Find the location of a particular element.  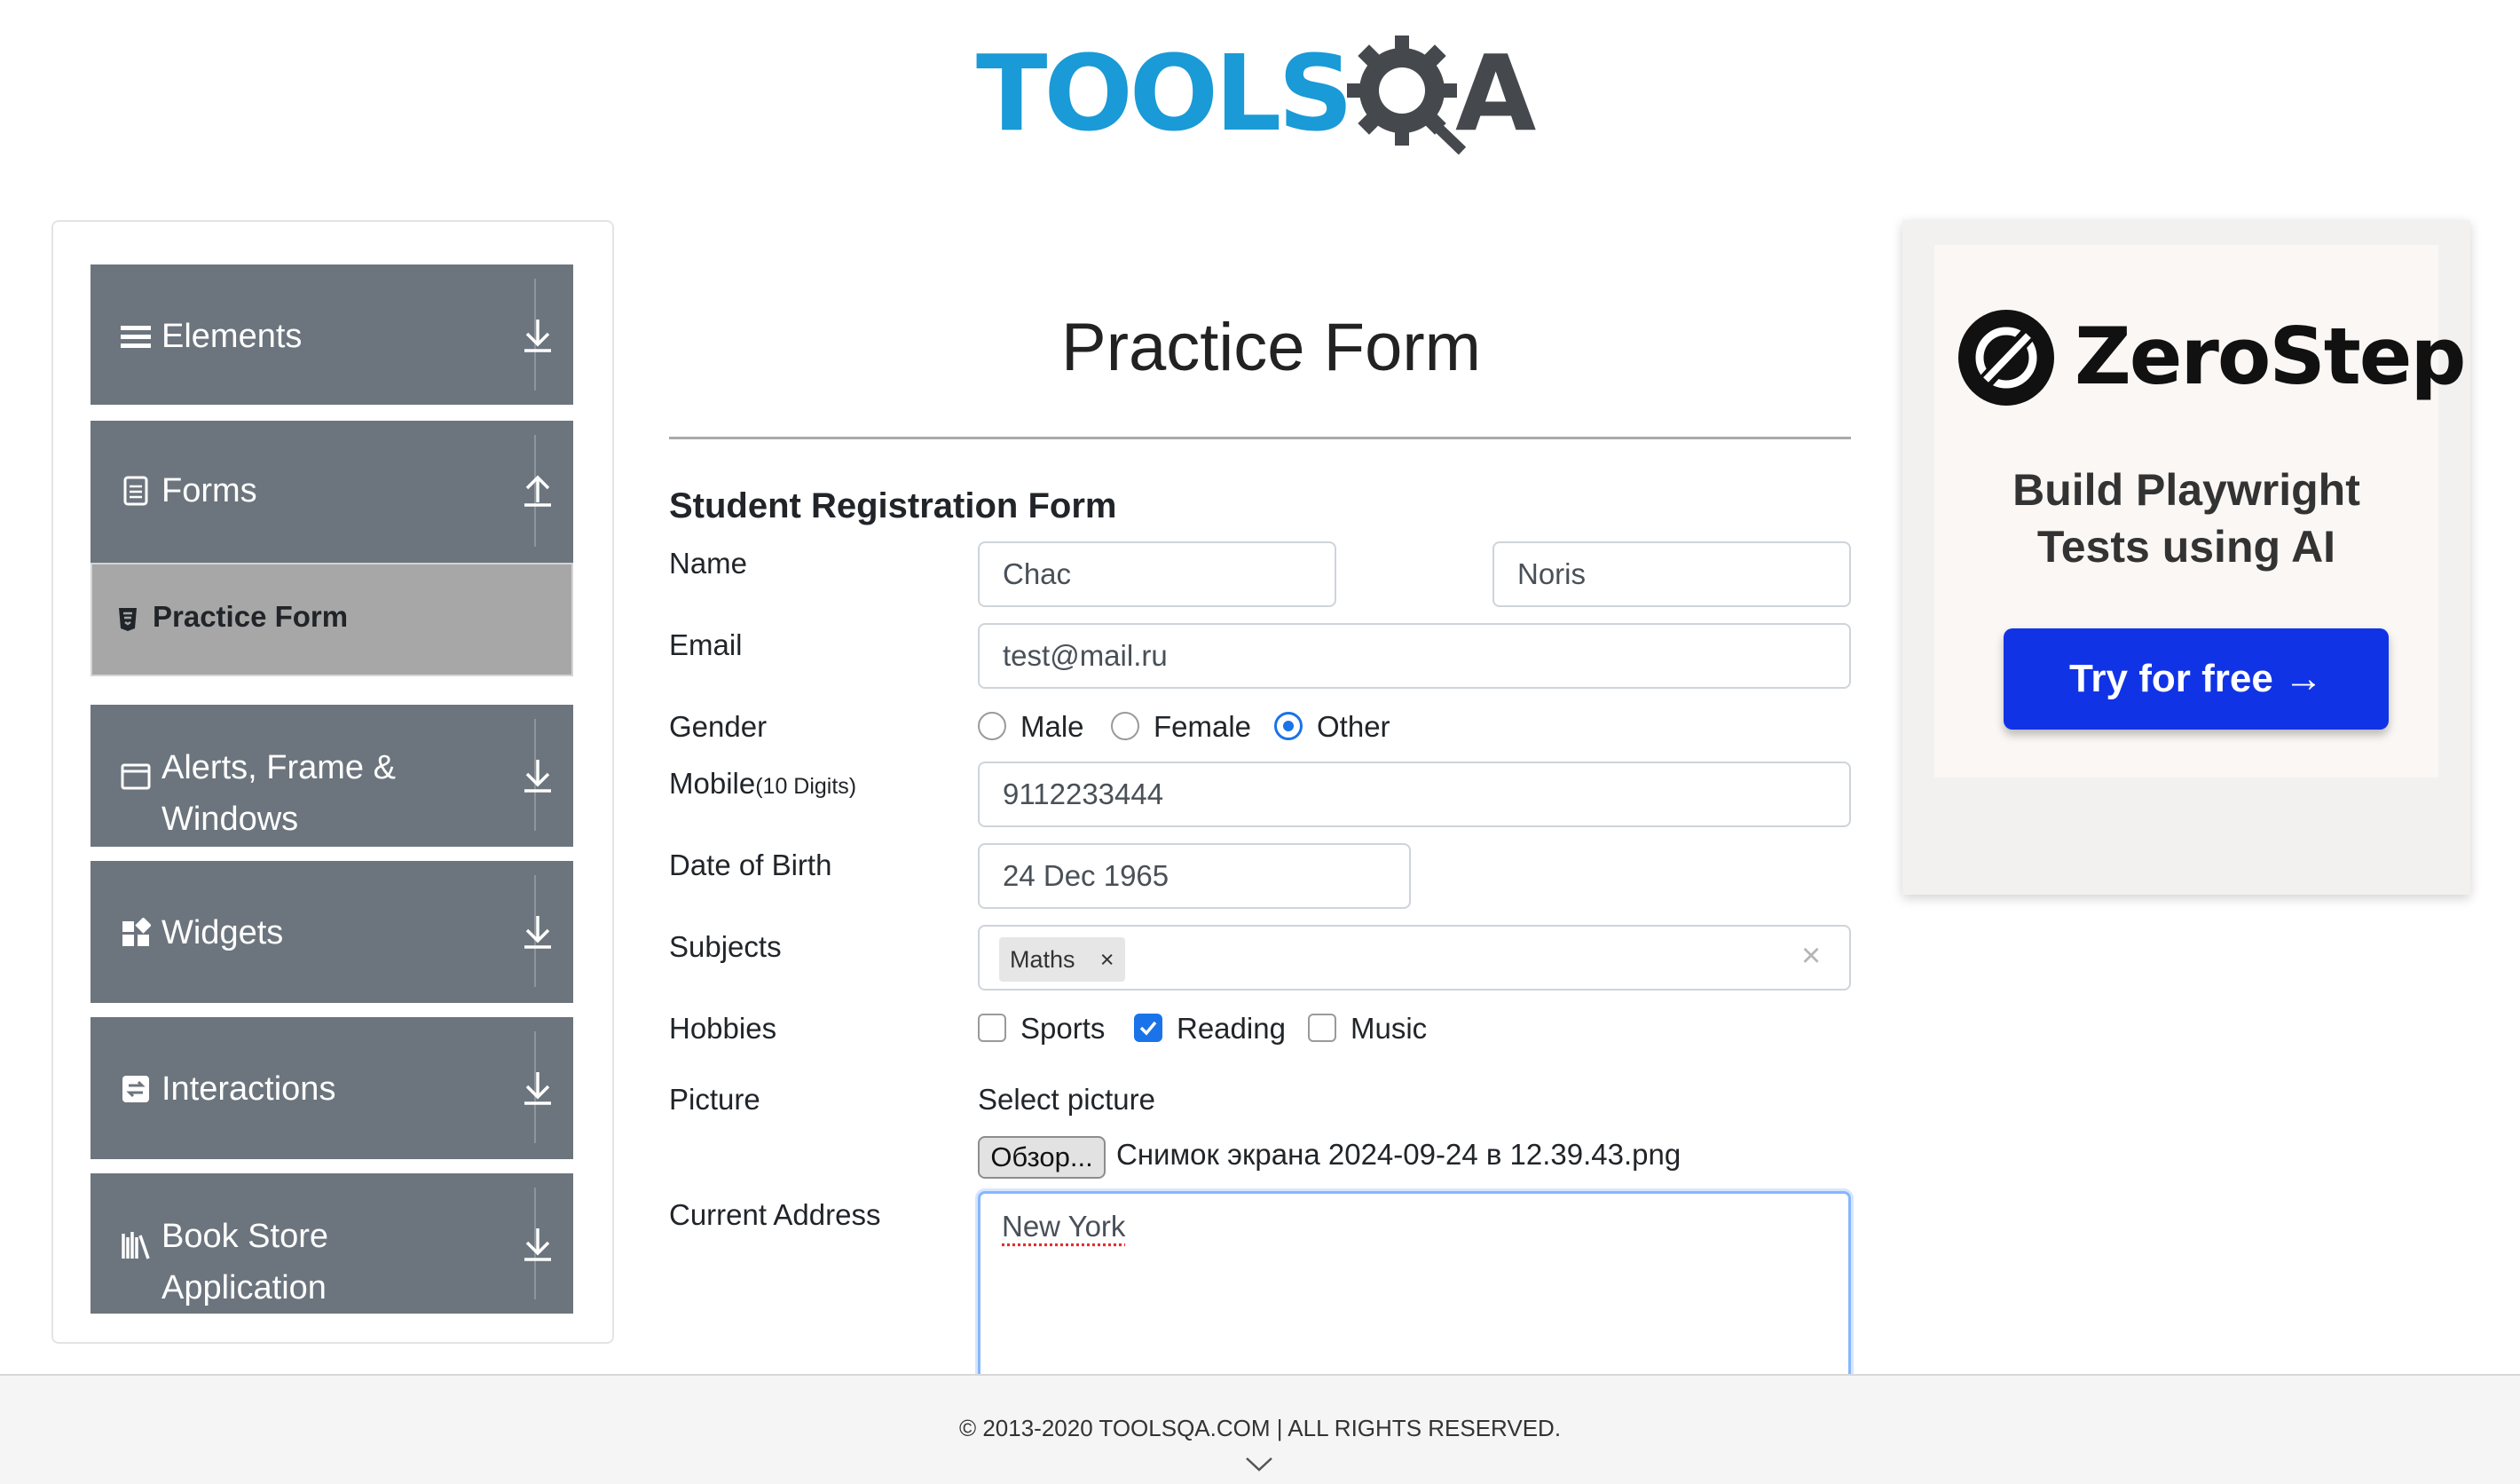

logo-tools-text: TOOLS is located at coordinates (1164, 93).